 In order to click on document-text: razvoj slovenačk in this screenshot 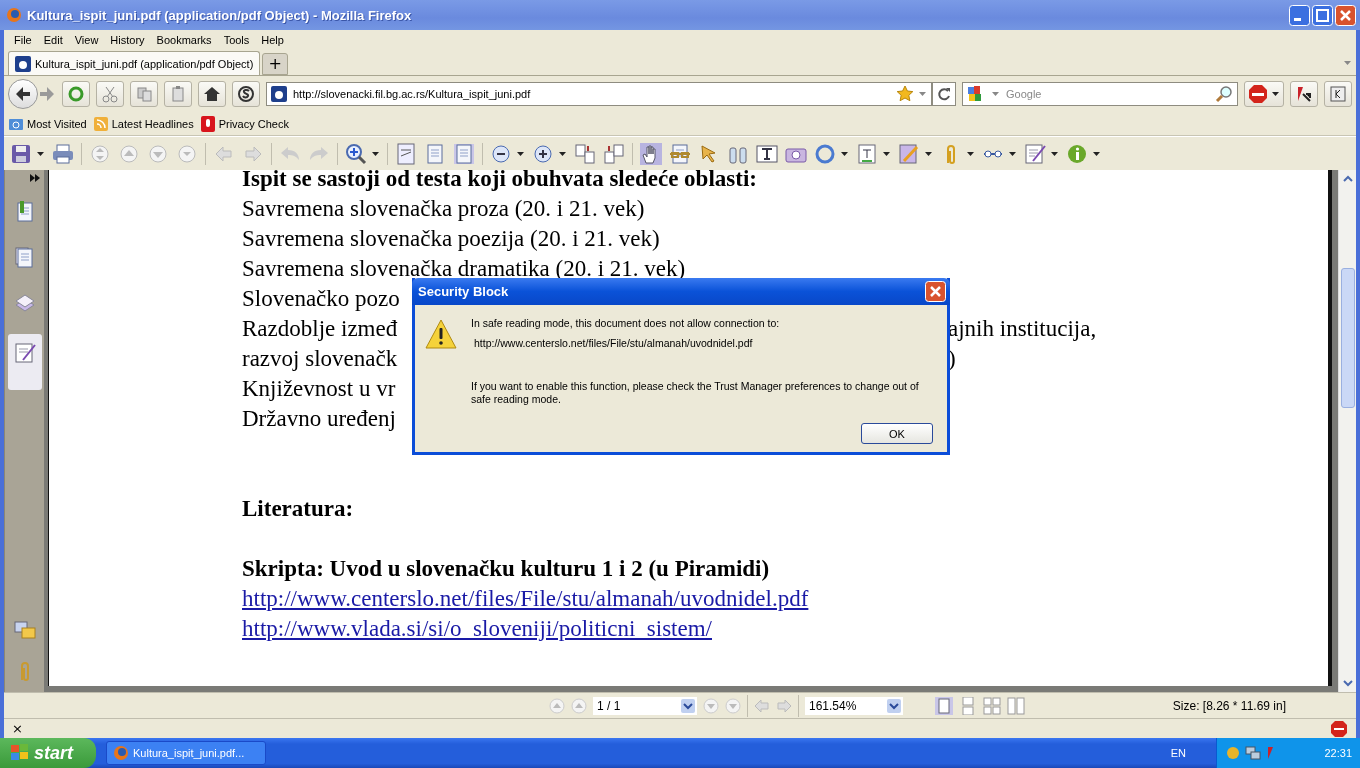, I will do `click(320, 359)`.